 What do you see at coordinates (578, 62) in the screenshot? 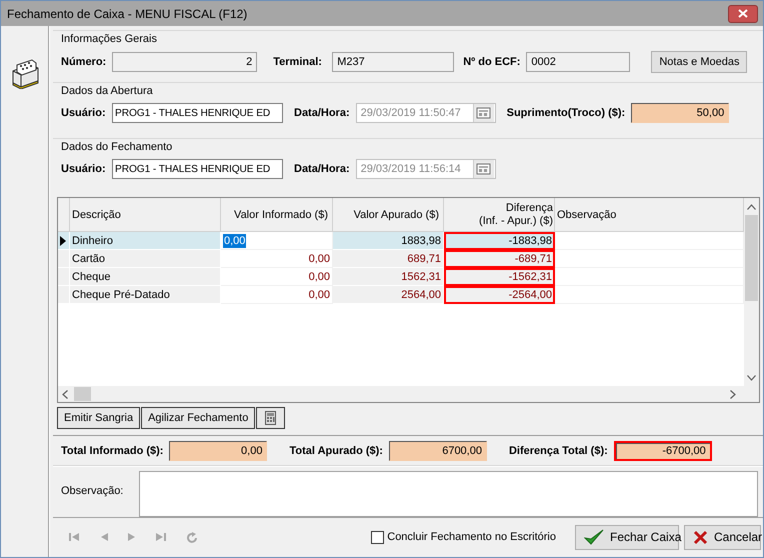
I see `input-field: 0002` at bounding box center [578, 62].